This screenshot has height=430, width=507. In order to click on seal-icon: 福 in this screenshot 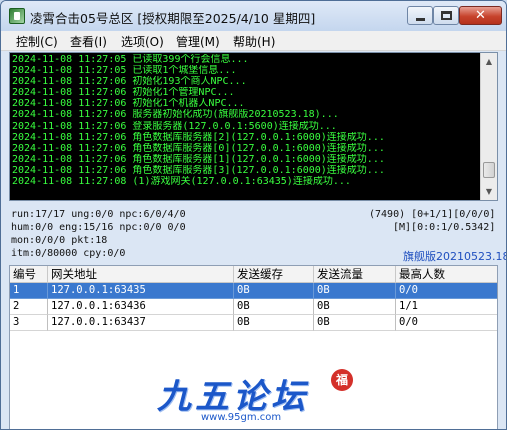, I will do `click(342, 380)`.